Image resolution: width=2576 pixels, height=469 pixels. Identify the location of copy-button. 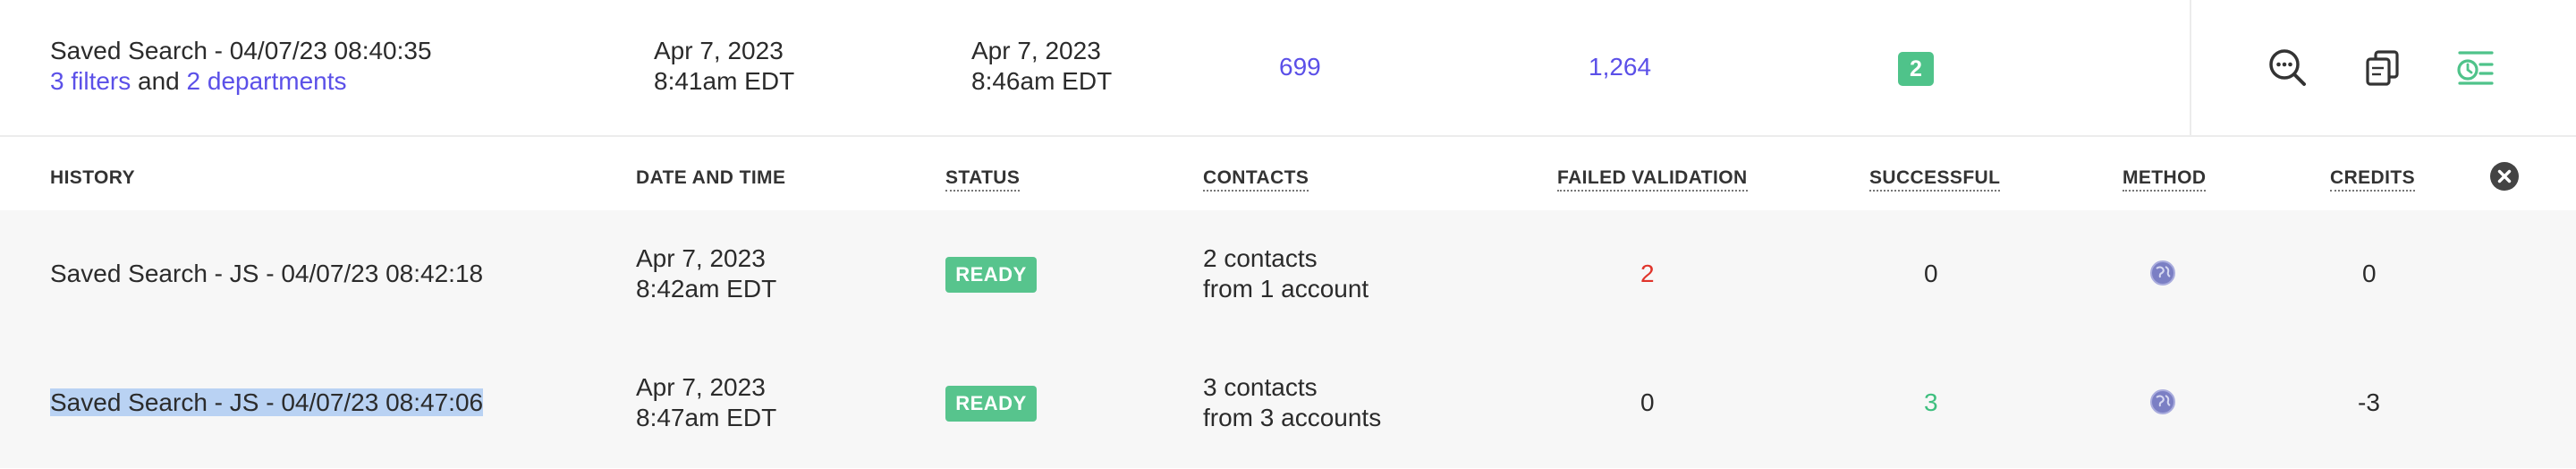
(2383, 68).